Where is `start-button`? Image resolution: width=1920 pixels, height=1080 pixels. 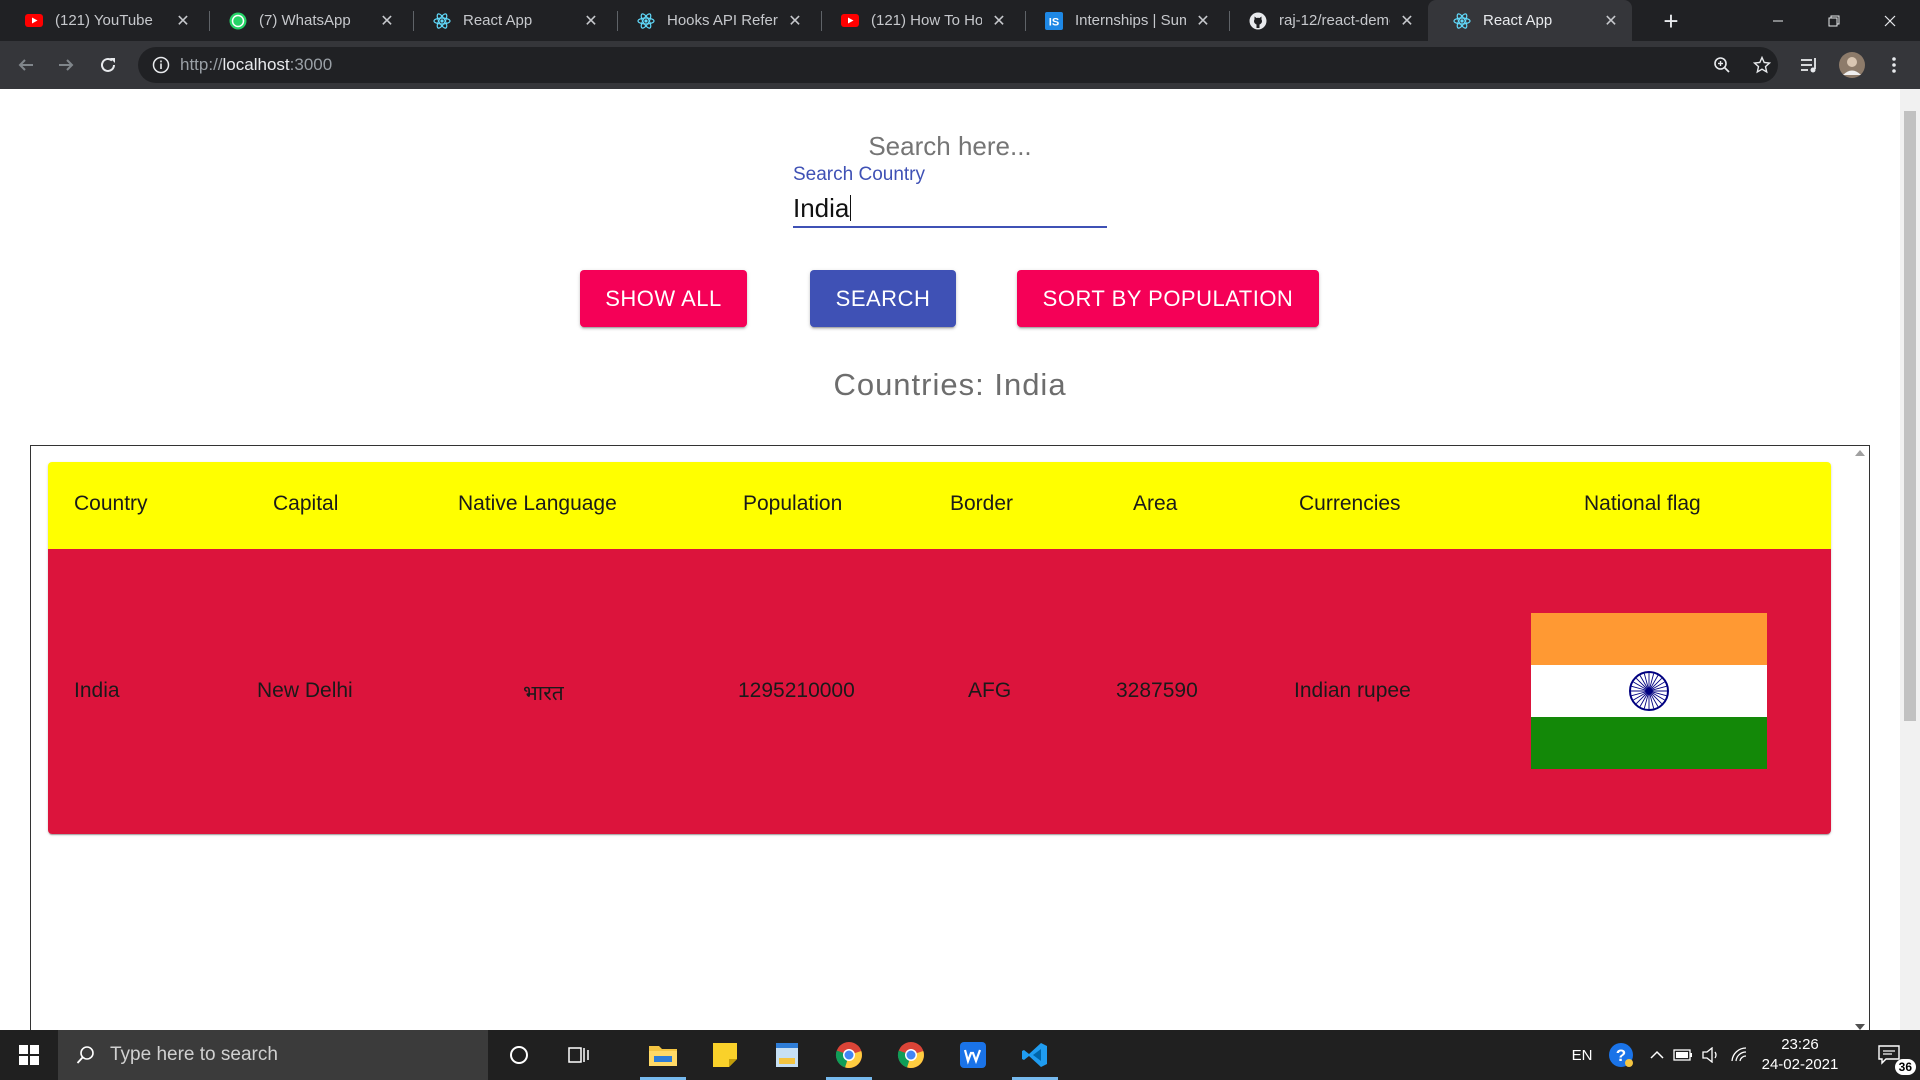
start-button is located at coordinates (29, 1055).